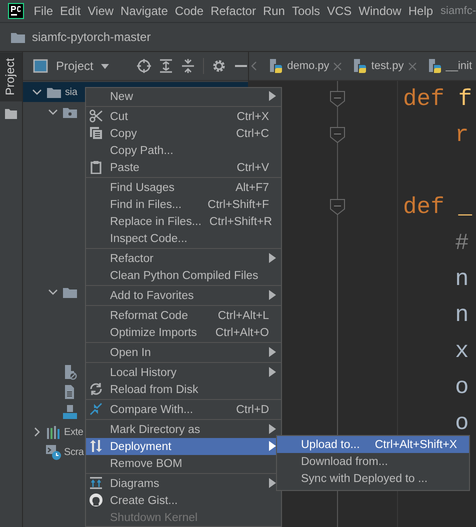  What do you see at coordinates (438, 99) in the screenshot?
I see `code-line: def f` at bounding box center [438, 99].